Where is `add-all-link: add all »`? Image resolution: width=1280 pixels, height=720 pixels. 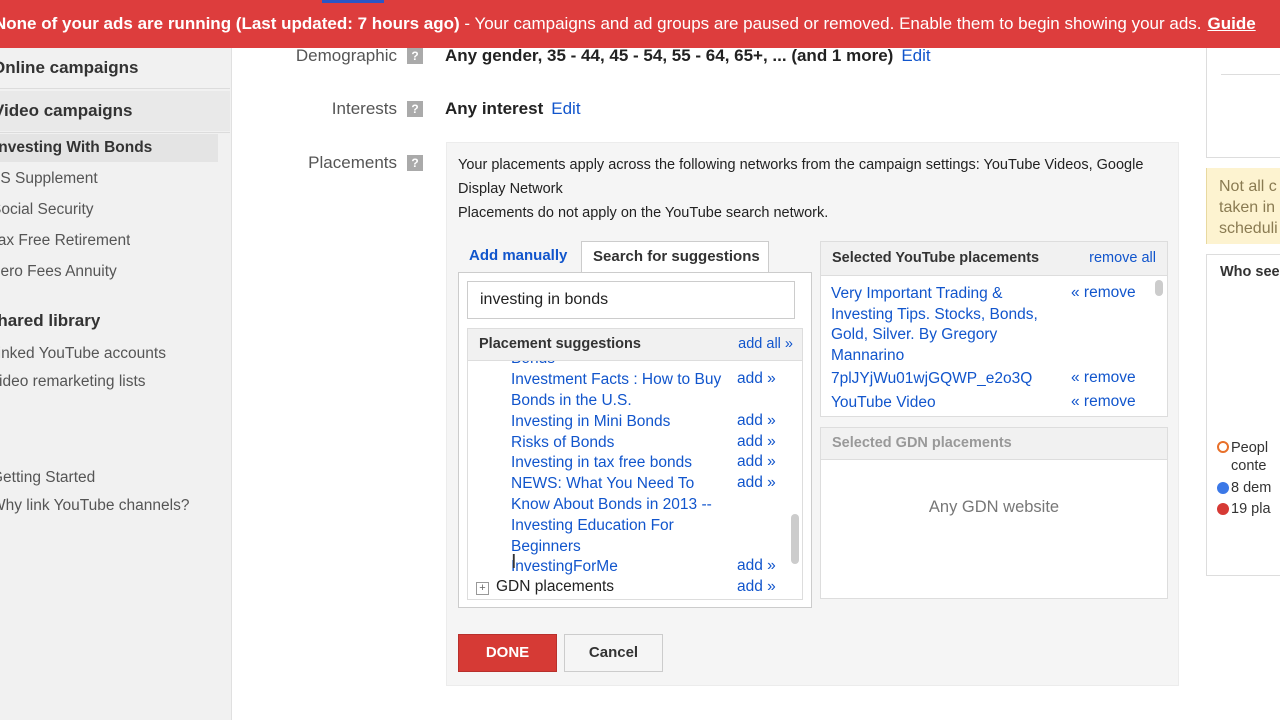 add-all-link: add all » is located at coordinates (765, 344).